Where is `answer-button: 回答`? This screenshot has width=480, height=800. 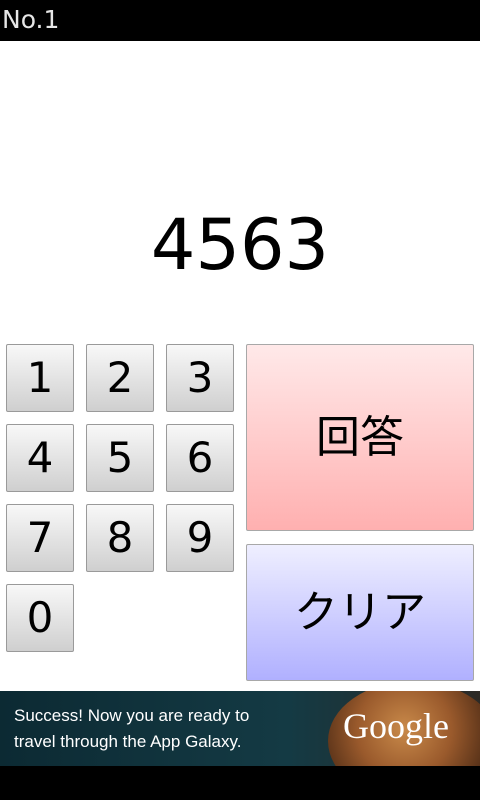 answer-button: 回答 is located at coordinates (360, 437).